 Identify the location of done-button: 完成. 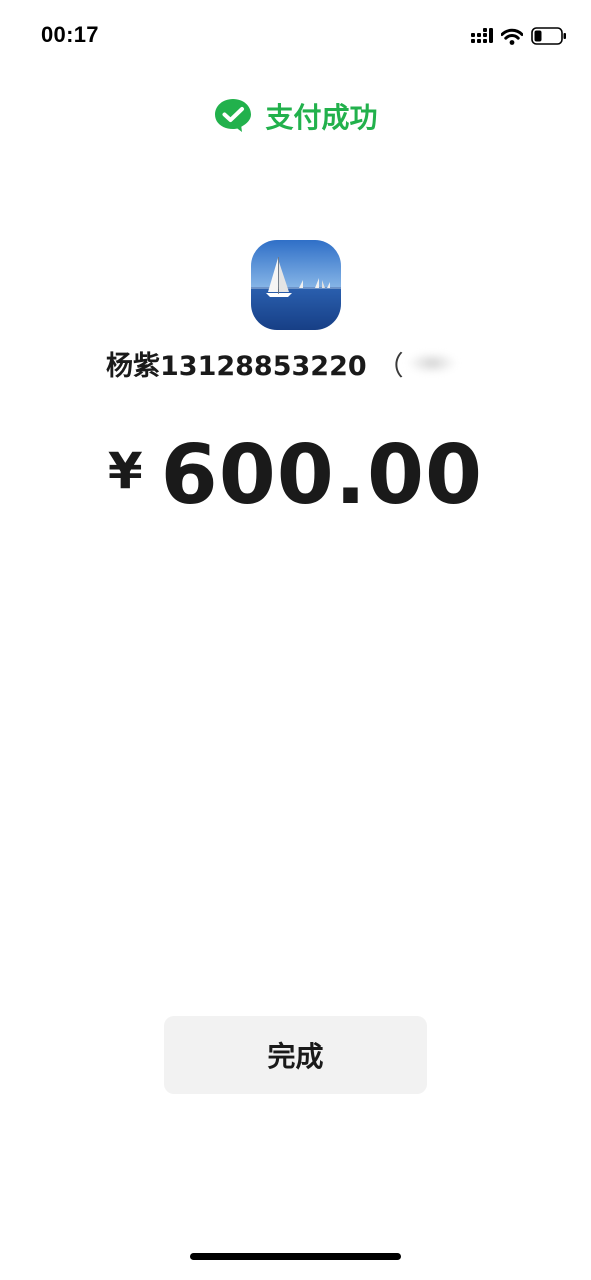
(295, 1055).